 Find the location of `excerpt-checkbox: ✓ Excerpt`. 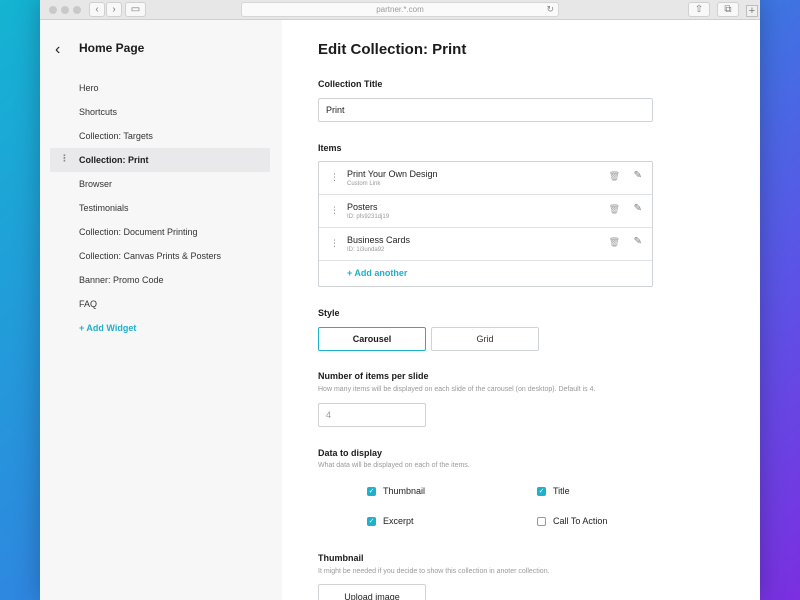

excerpt-checkbox: ✓ Excerpt is located at coordinates (390, 521).